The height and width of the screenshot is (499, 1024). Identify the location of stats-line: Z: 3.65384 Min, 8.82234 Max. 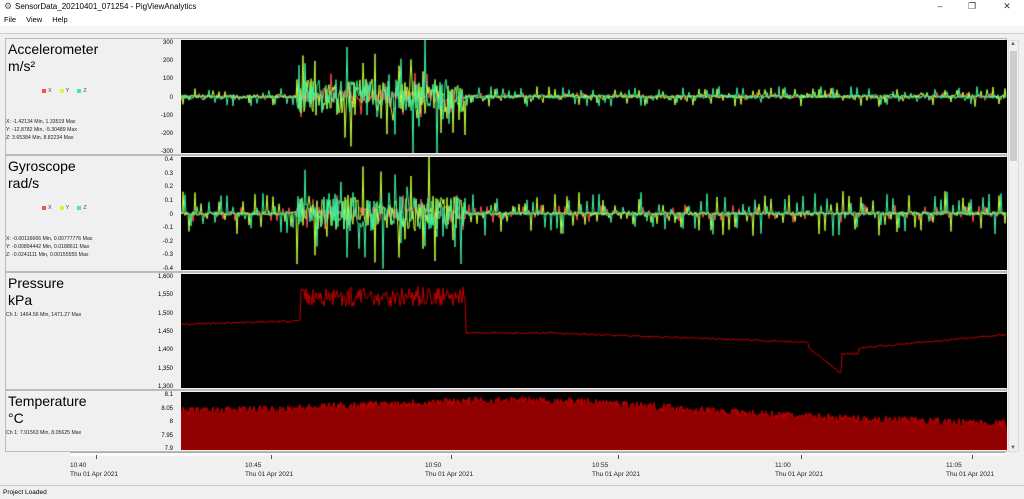
(40, 138).